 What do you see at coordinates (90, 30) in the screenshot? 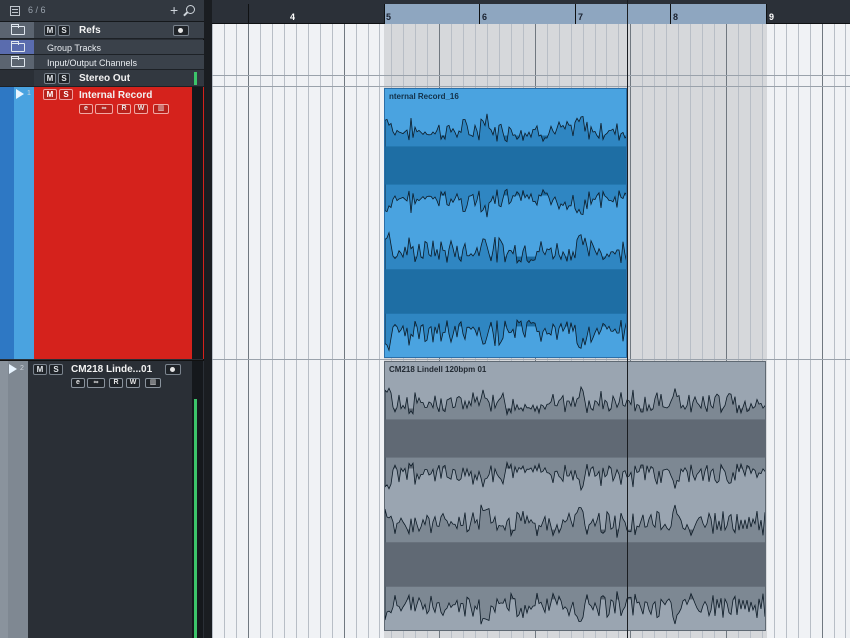
I see `folder-name: Refs` at bounding box center [90, 30].